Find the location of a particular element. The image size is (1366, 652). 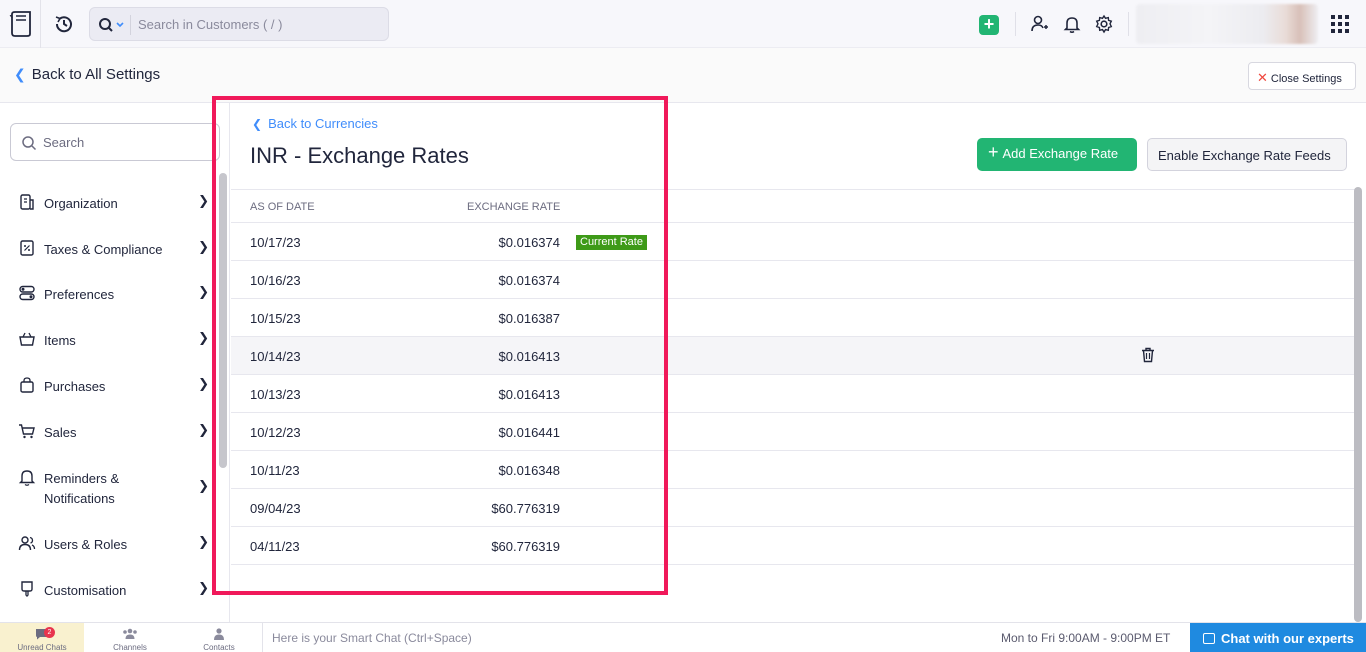

sidebar-item-label: Sales is located at coordinates (60, 432).